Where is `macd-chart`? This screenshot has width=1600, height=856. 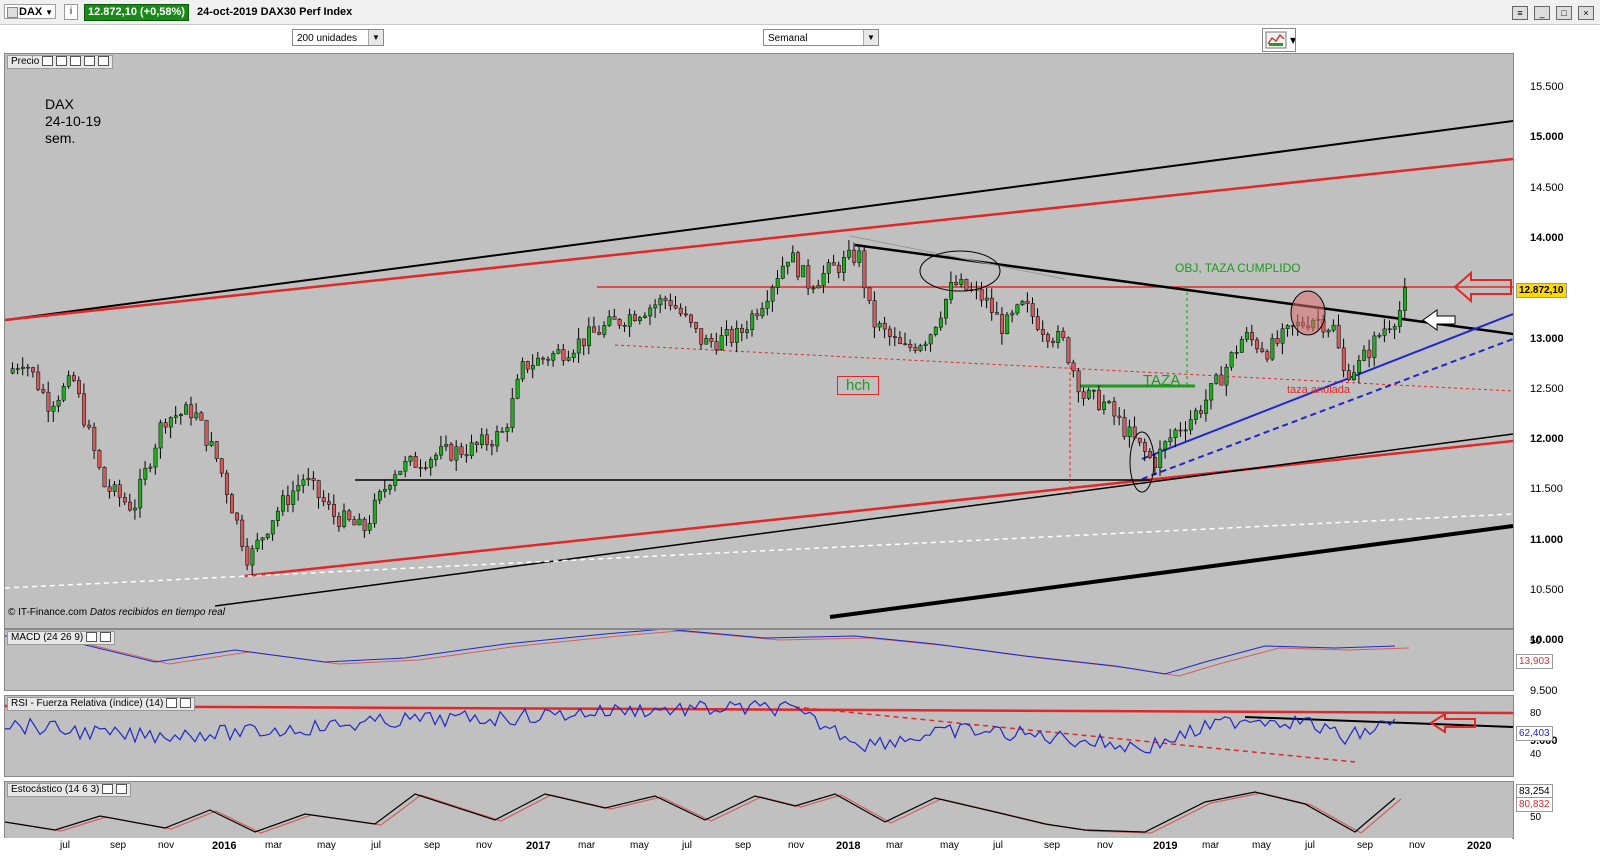
macd-chart is located at coordinates (759, 660).